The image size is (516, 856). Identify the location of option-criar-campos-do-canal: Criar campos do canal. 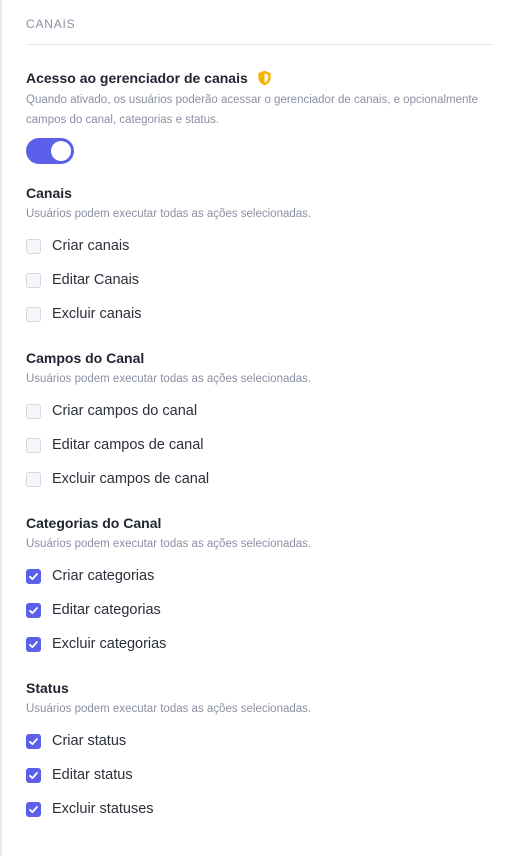
(259, 411).